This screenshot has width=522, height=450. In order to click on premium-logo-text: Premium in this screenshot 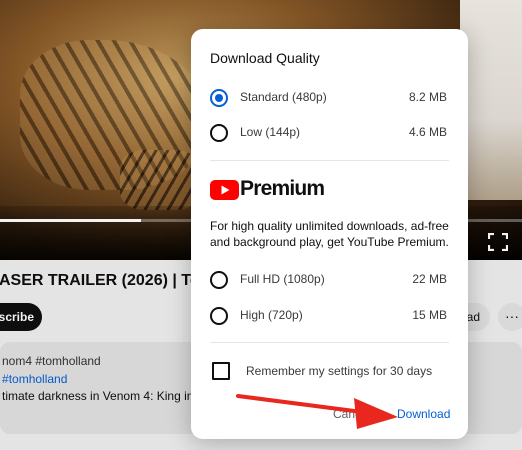, I will do `click(282, 188)`.